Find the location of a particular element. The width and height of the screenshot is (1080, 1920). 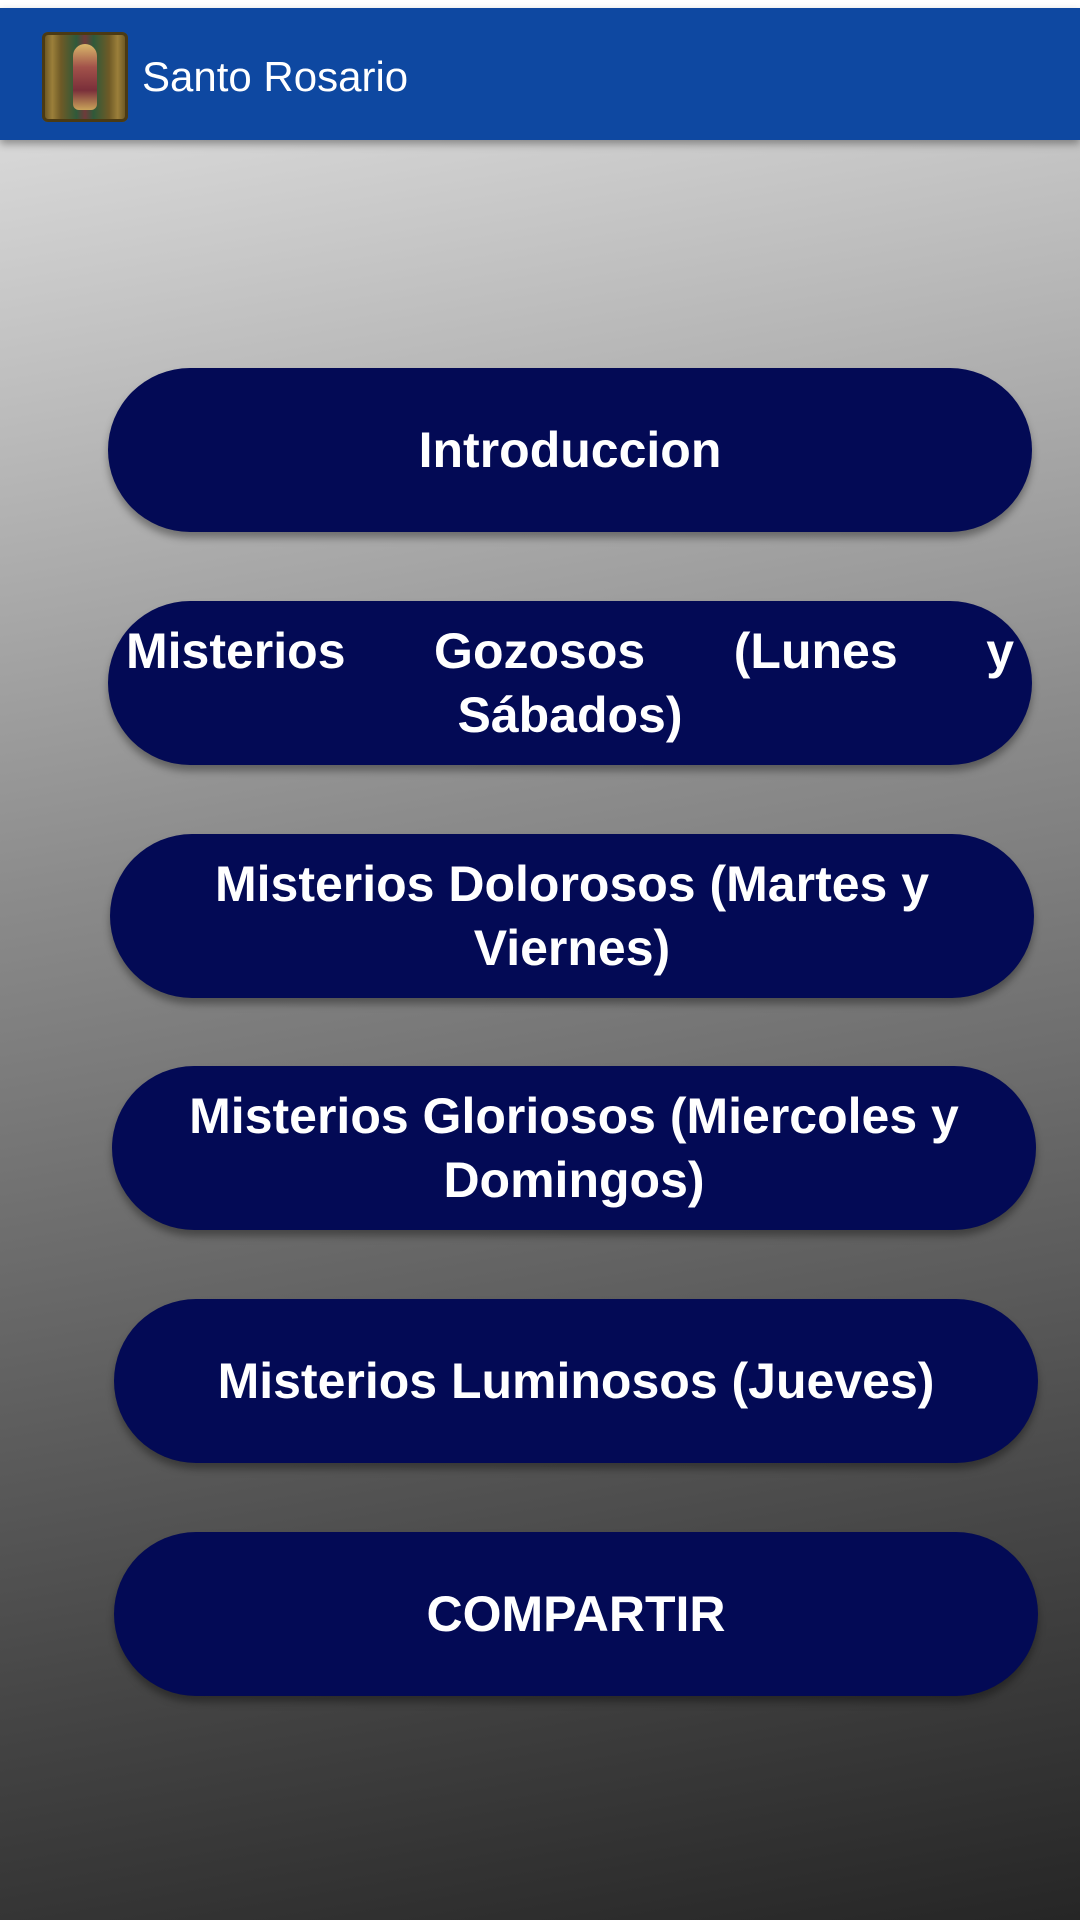

virgin-of-guadalupe-icon is located at coordinates (85, 77).